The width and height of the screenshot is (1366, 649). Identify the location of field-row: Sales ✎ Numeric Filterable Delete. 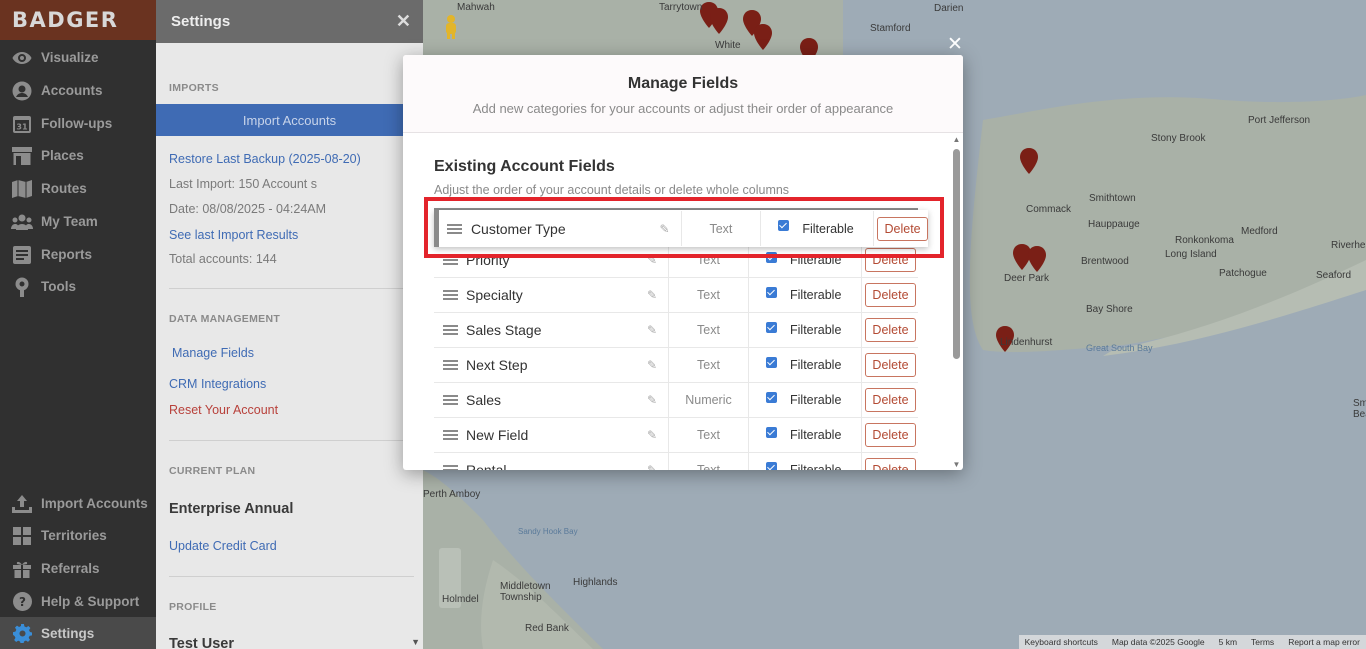
(676, 400).